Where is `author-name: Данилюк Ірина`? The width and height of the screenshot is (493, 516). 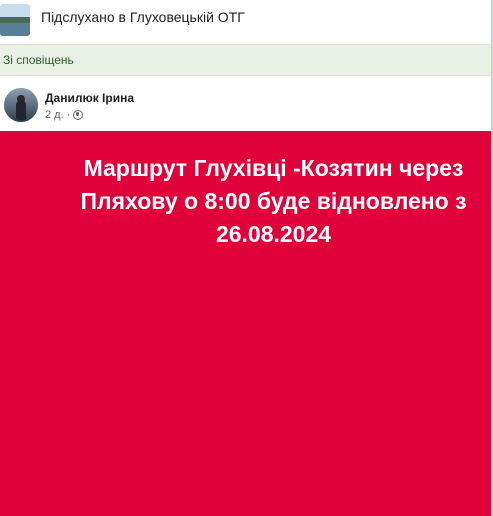
author-name: Данилюк Ірина is located at coordinates (89, 98).